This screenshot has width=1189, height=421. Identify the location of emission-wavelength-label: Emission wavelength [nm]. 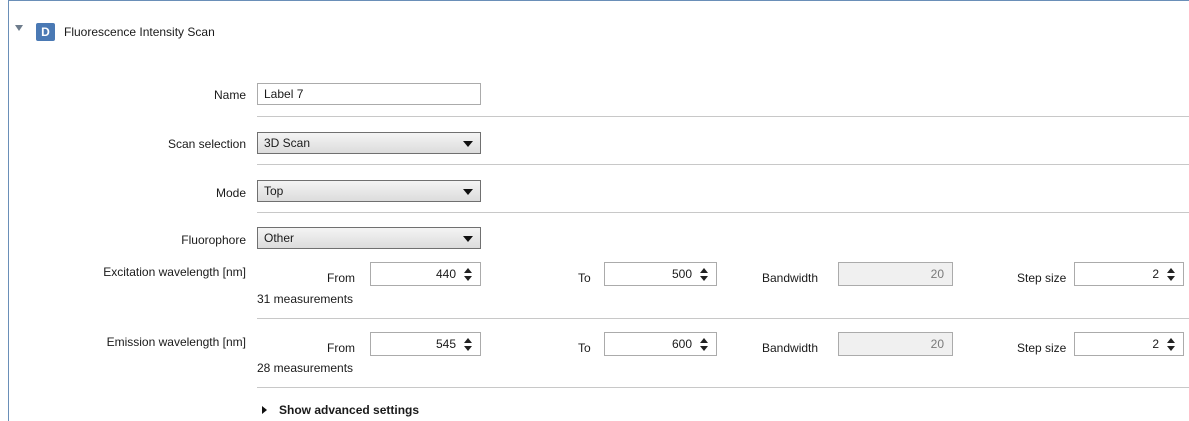
(176, 342).